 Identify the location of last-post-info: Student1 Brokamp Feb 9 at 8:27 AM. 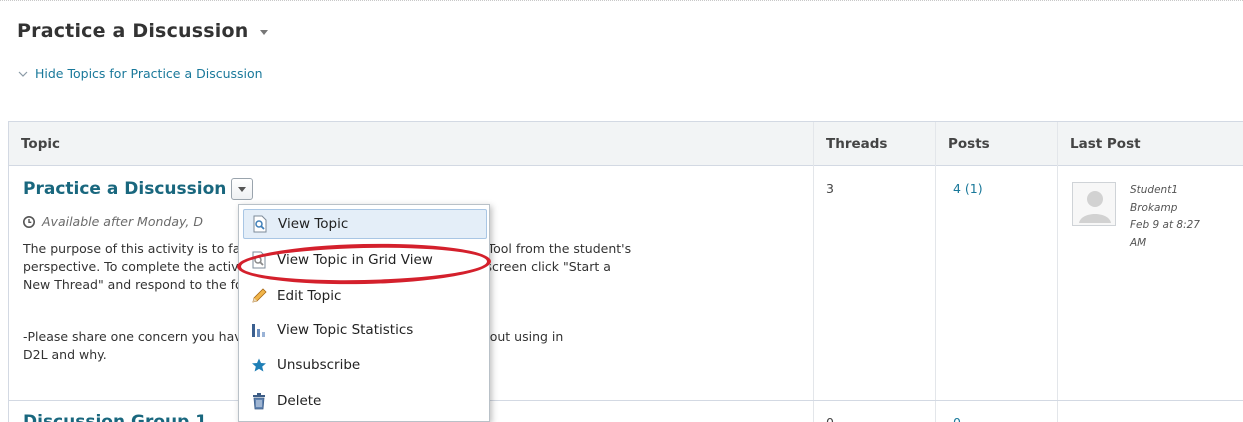
(1185, 217).